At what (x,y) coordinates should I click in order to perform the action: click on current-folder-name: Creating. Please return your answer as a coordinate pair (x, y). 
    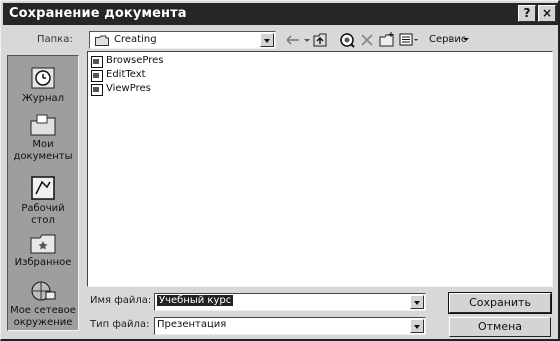
    Looking at the image, I should click on (135, 39).